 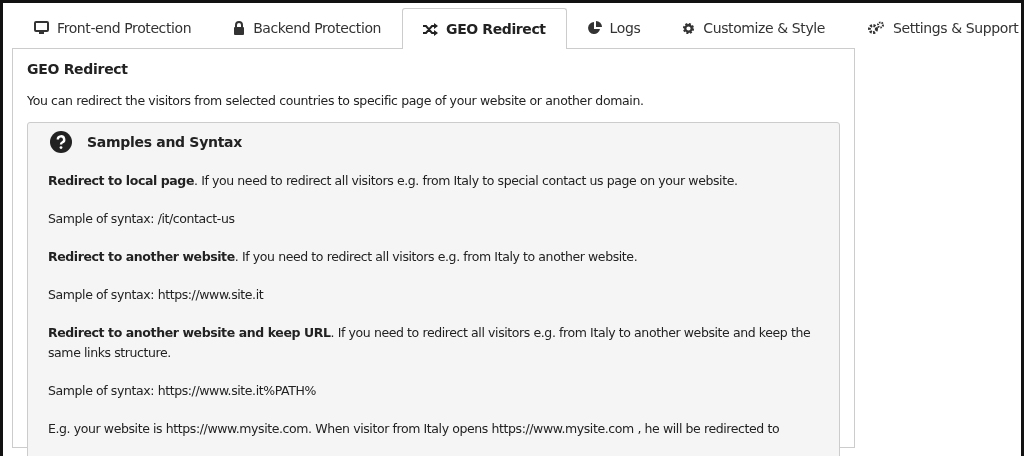 What do you see at coordinates (61, 142) in the screenshot?
I see `help-icon` at bounding box center [61, 142].